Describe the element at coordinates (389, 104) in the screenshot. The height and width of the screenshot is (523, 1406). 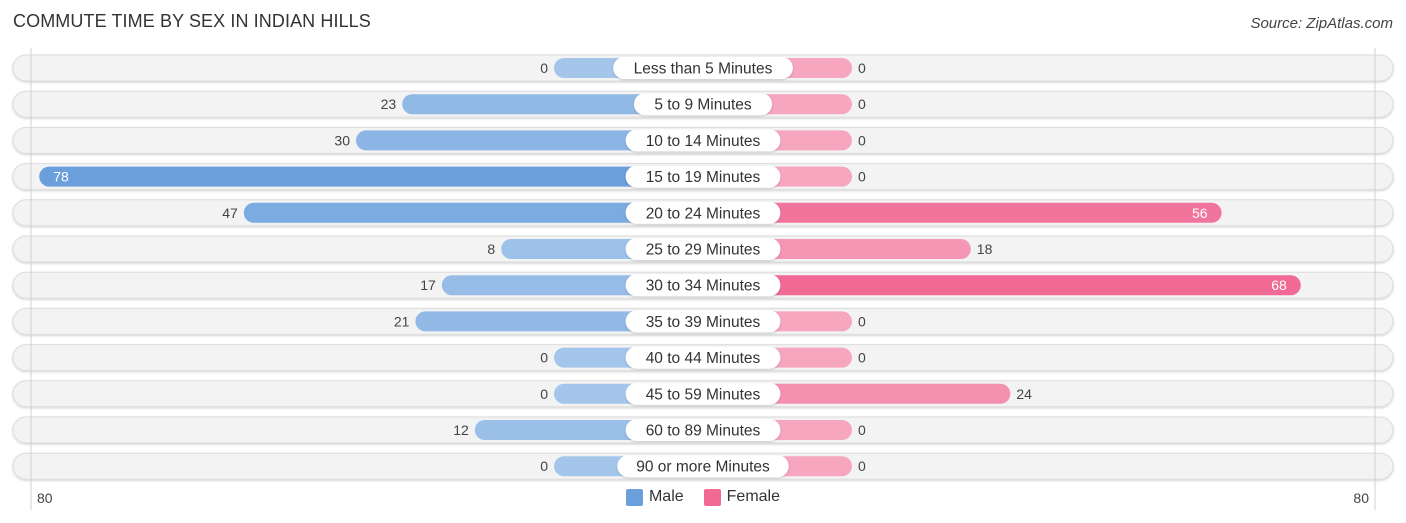
I see `male-value-label: 23` at that location.